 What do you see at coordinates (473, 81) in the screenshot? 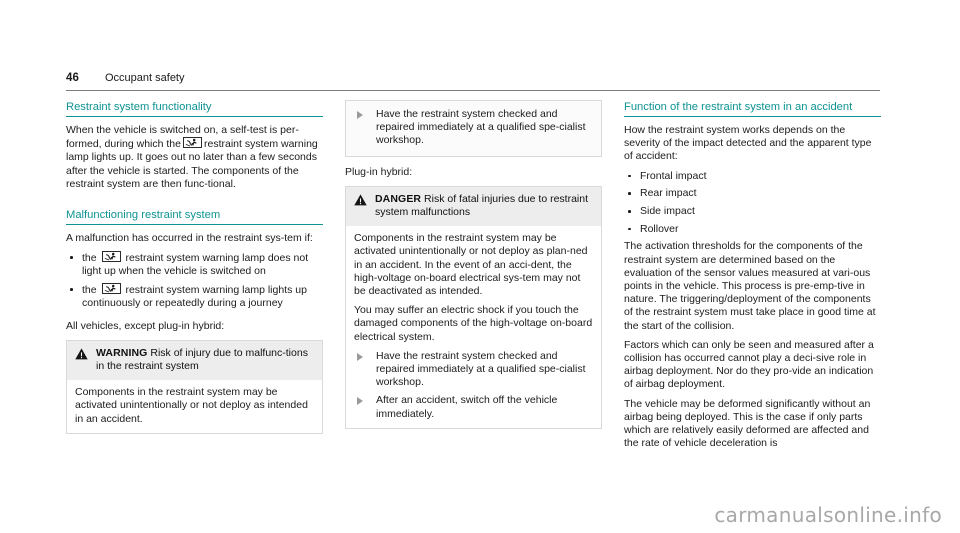
I see `page-running-header: 46 Occupant safety` at bounding box center [473, 81].